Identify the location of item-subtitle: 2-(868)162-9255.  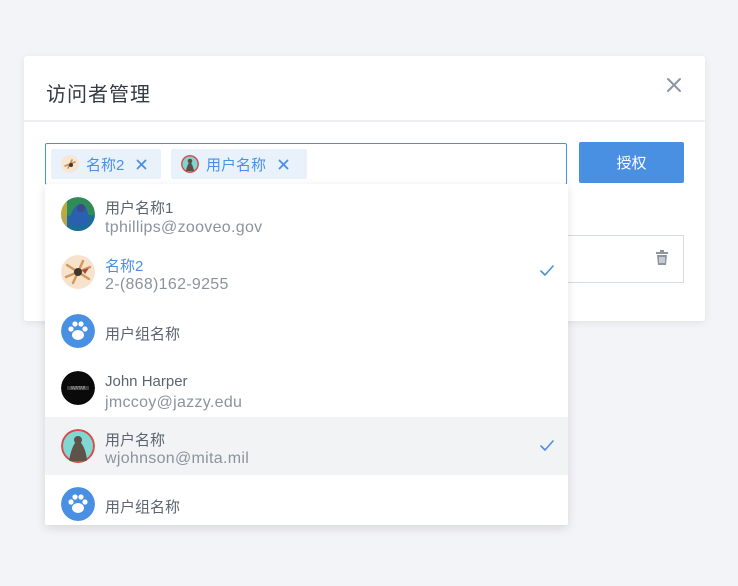
(167, 284).